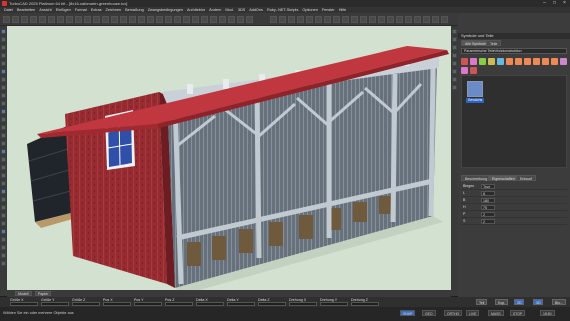  What do you see at coordinates (464, 61) in the screenshot?
I see `bracket-part-icon` at bounding box center [464, 61].